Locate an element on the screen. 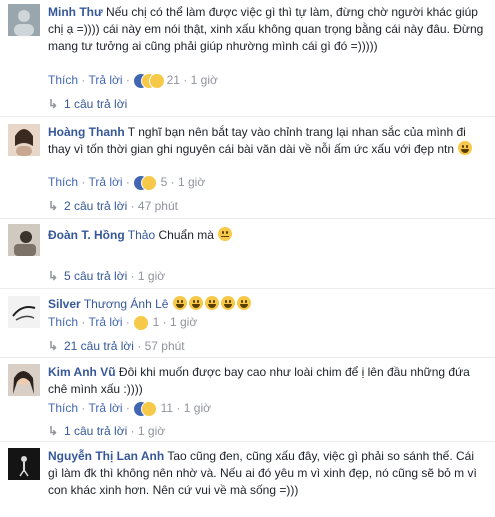 The image size is (495, 517). view-replies: ↳ 1 câu trả lời · 1 giờ is located at coordinates (106, 431).